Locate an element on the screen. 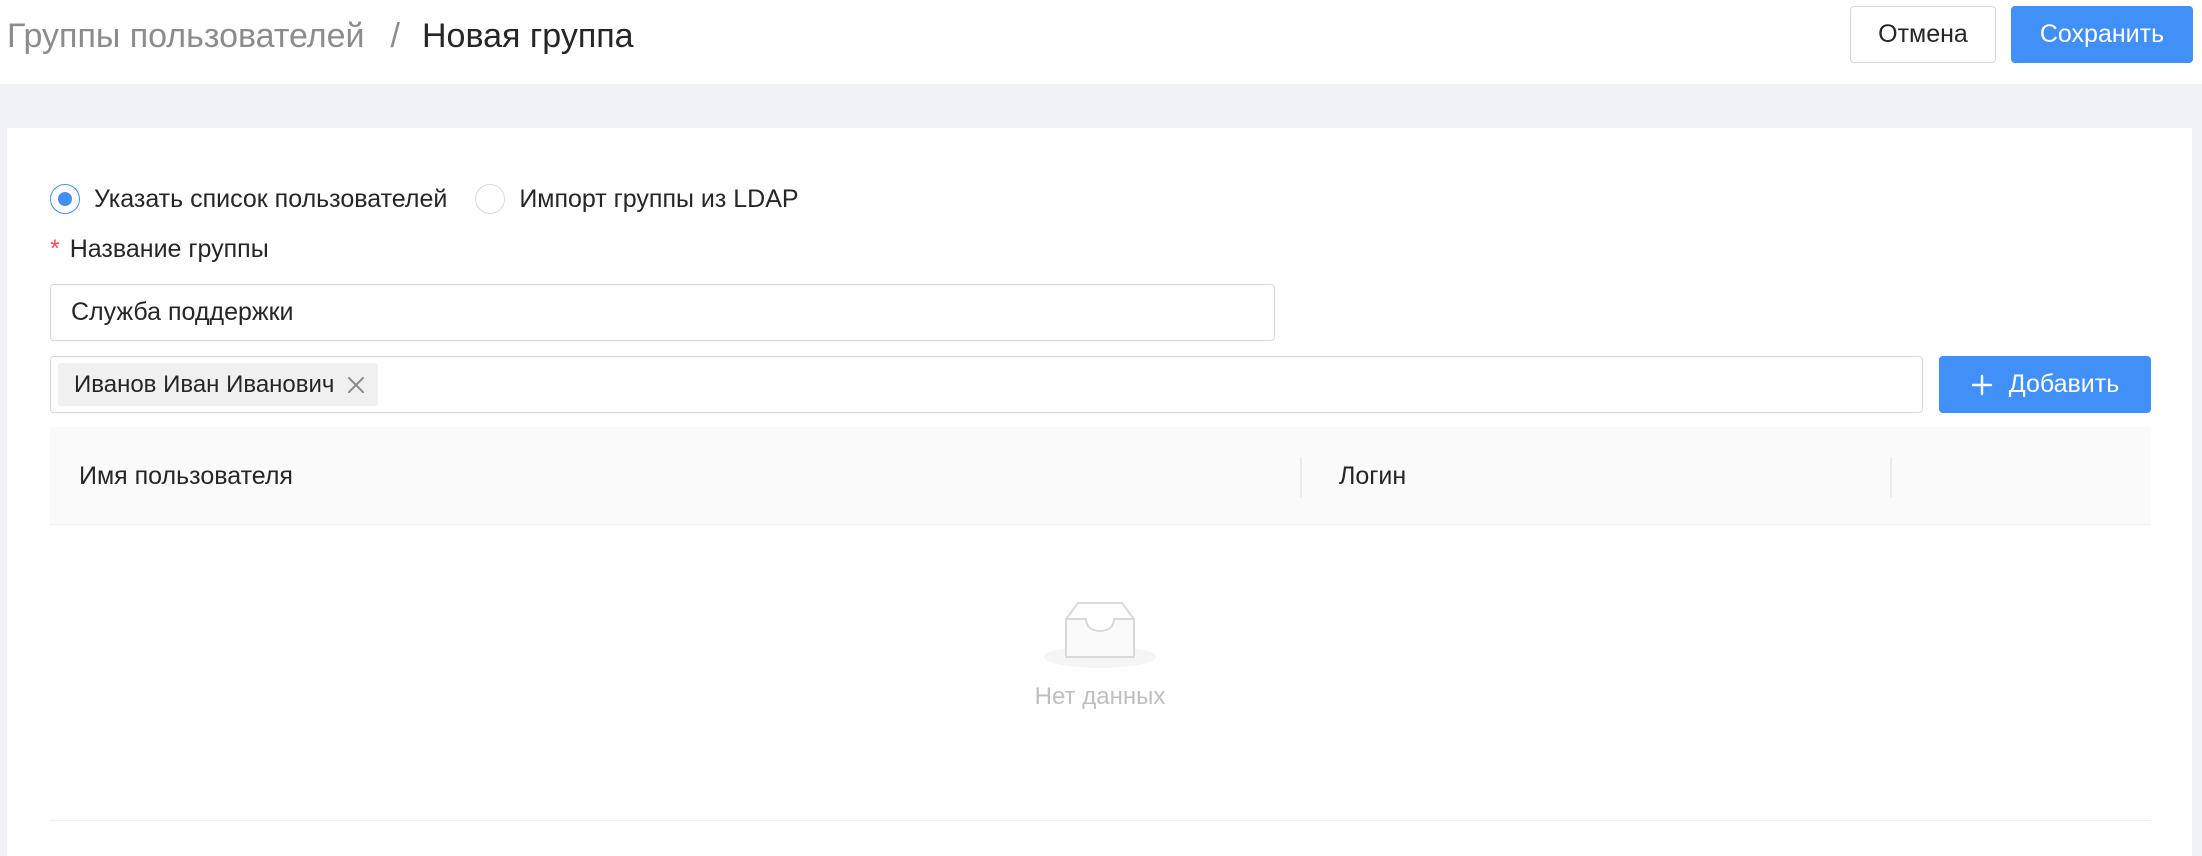 The width and height of the screenshot is (2202, 856). save-button-label: Сохранить is located at coordinates (2102, 34).